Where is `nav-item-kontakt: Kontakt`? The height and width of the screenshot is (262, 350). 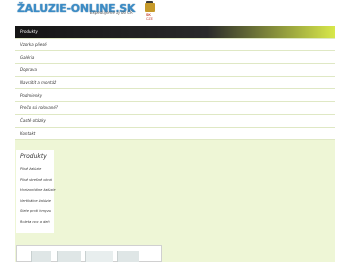
nav-item-kontakt: Kontakt is located at coordinates (175, 134).